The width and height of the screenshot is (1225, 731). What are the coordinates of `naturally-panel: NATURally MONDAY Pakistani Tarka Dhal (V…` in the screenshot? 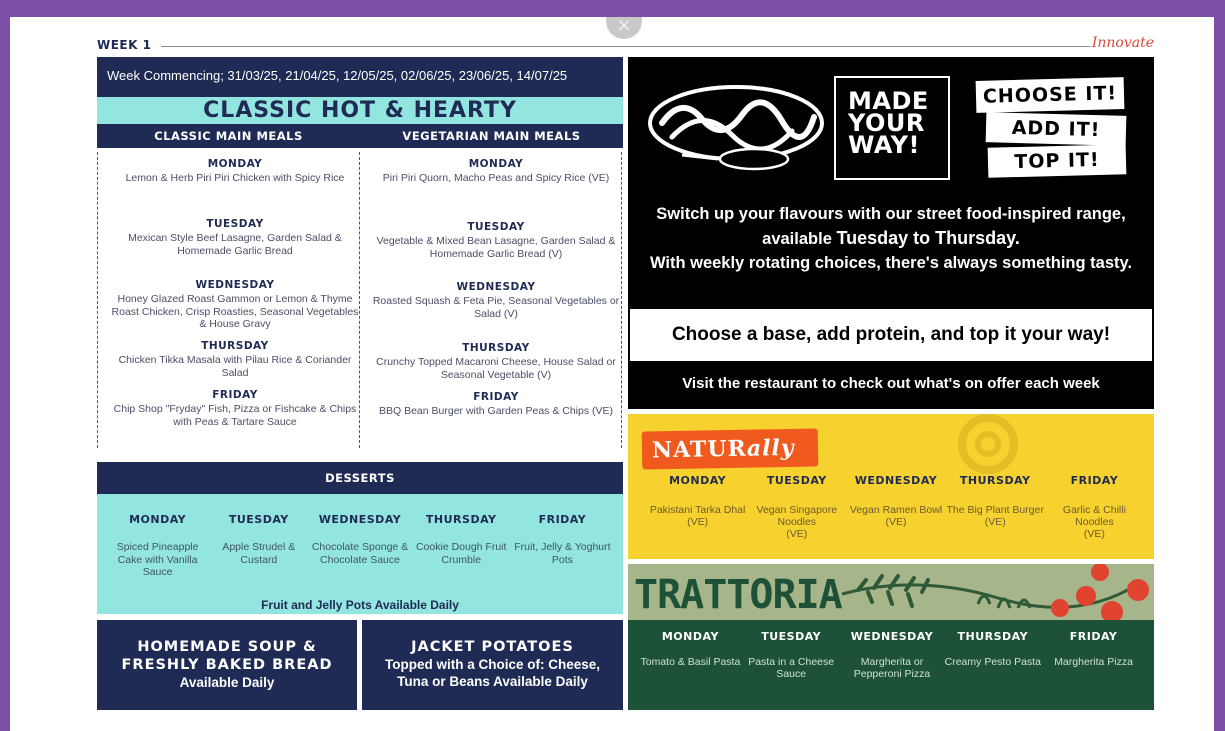 It's located at (891, 486).